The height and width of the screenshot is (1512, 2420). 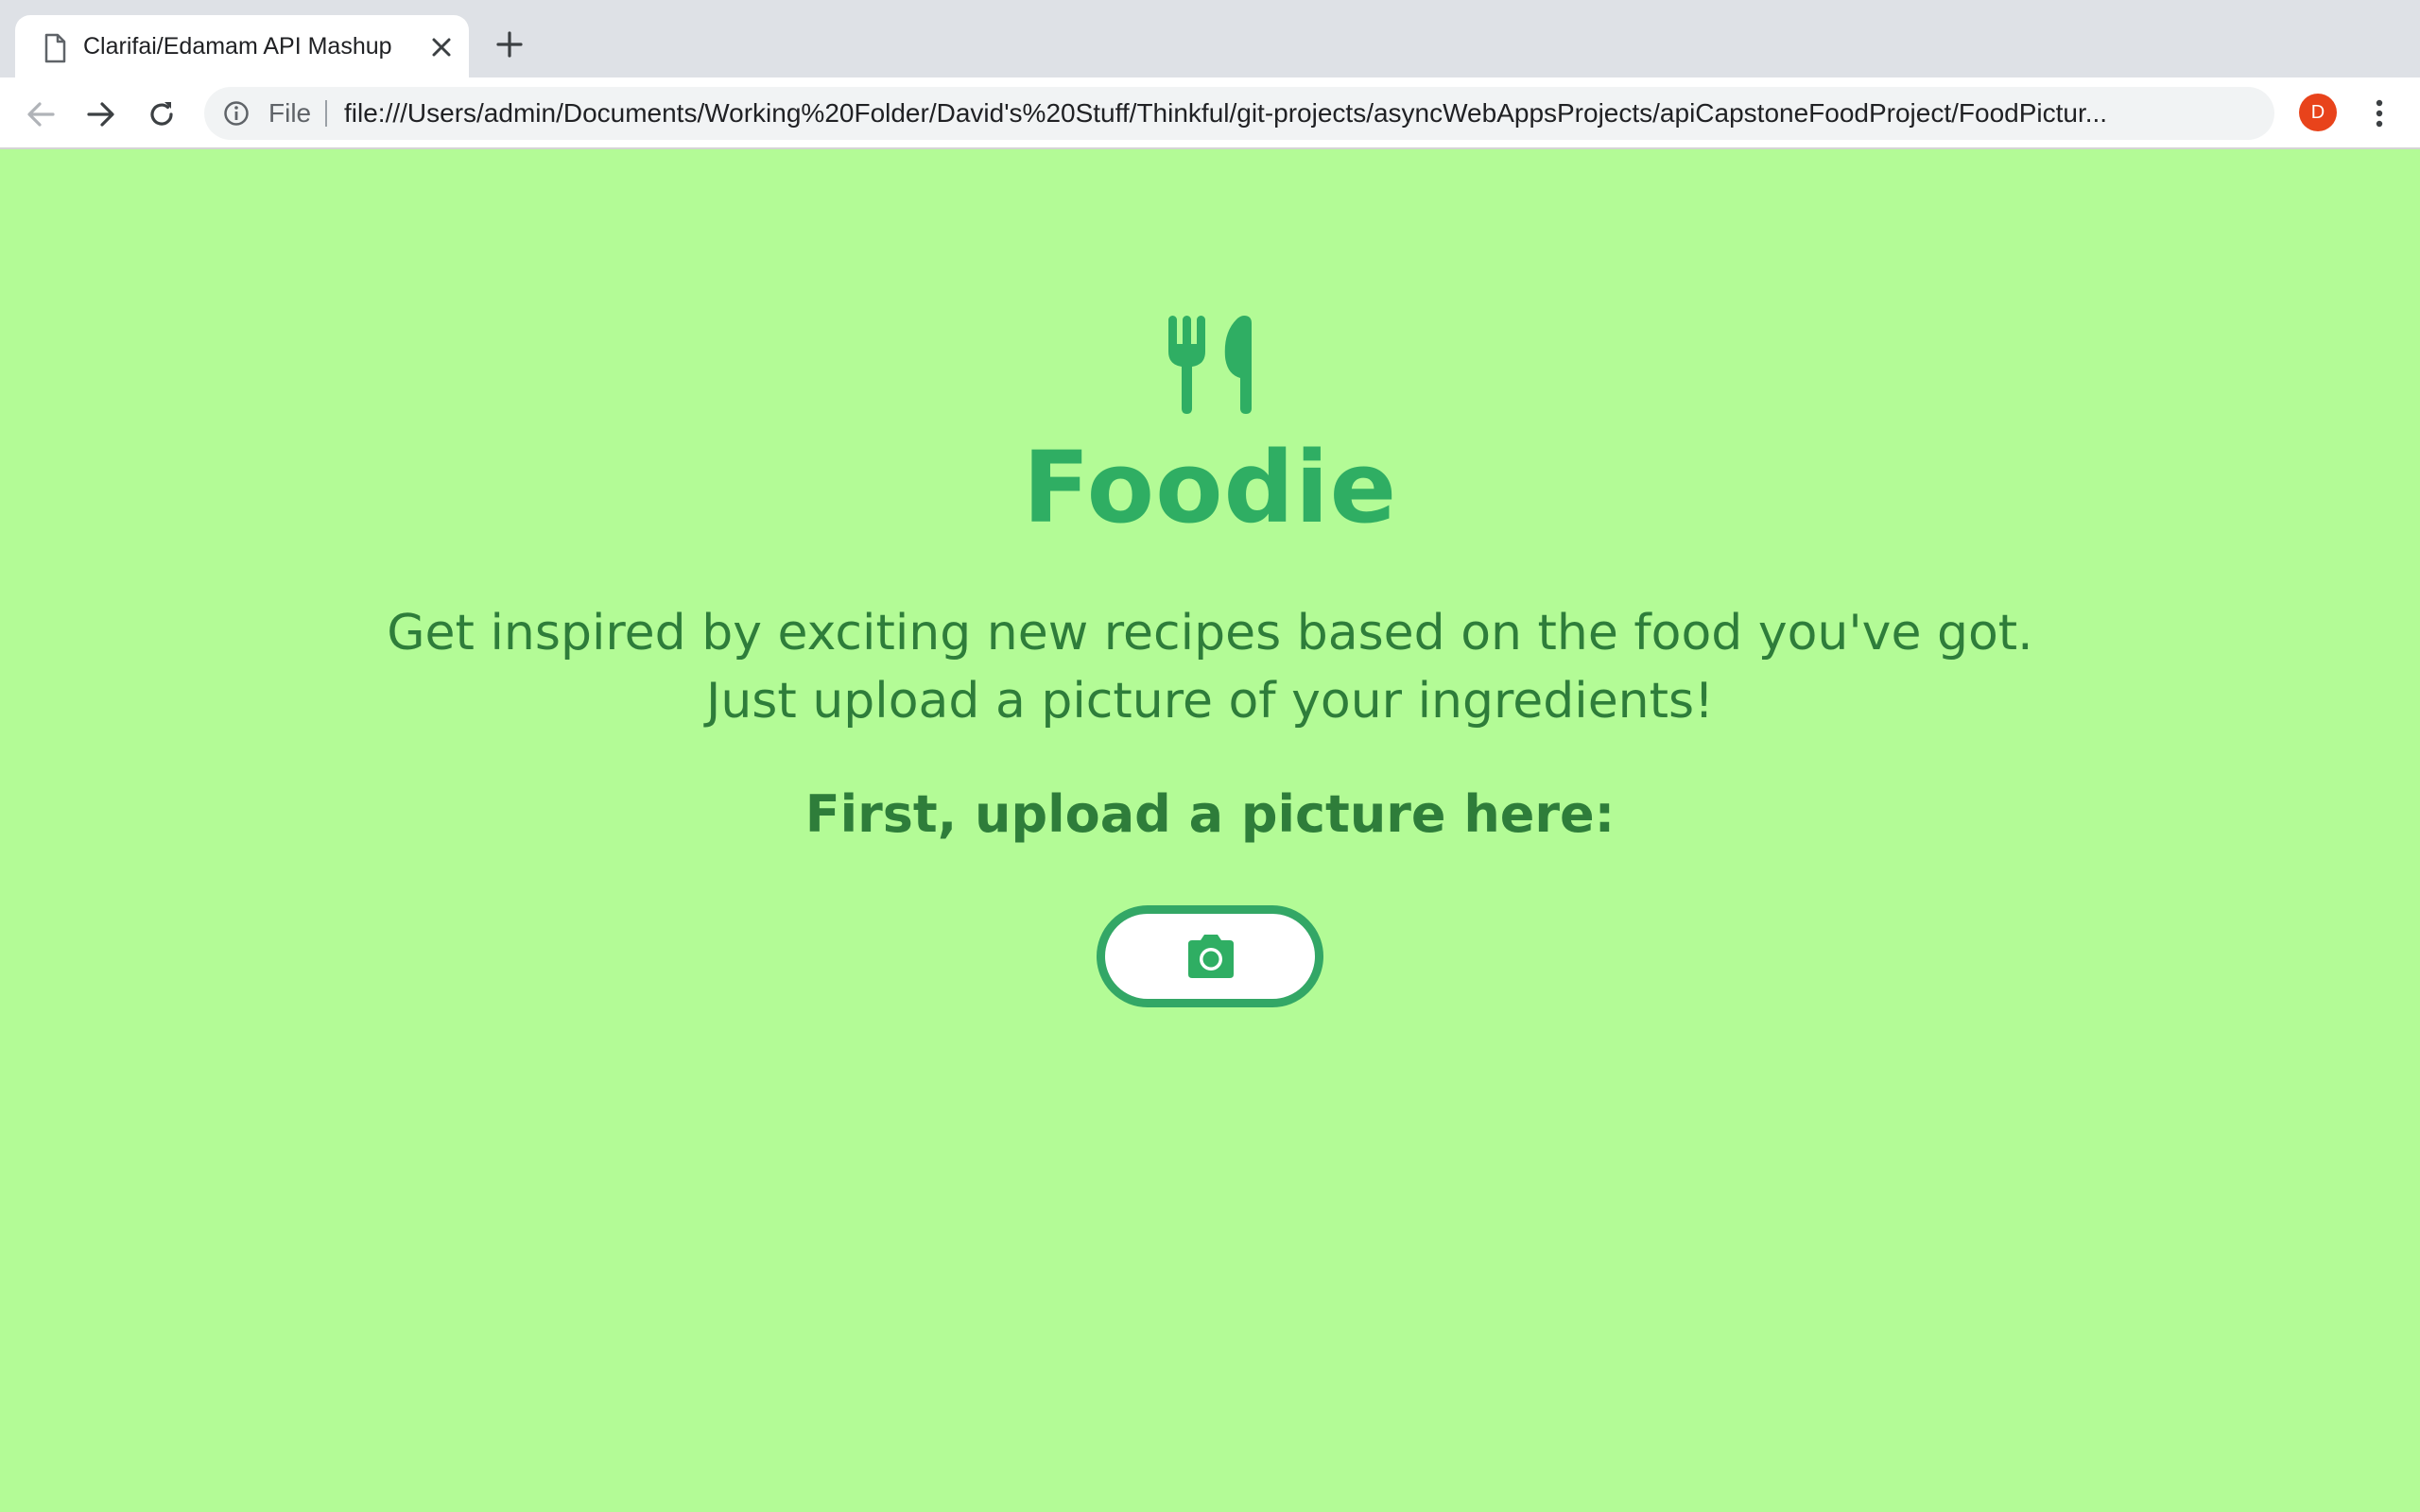 What do you see at coordinates (1210, 365) in the screenshot?
I see `fork-knife-icon` at bounding box center [1210, 365].